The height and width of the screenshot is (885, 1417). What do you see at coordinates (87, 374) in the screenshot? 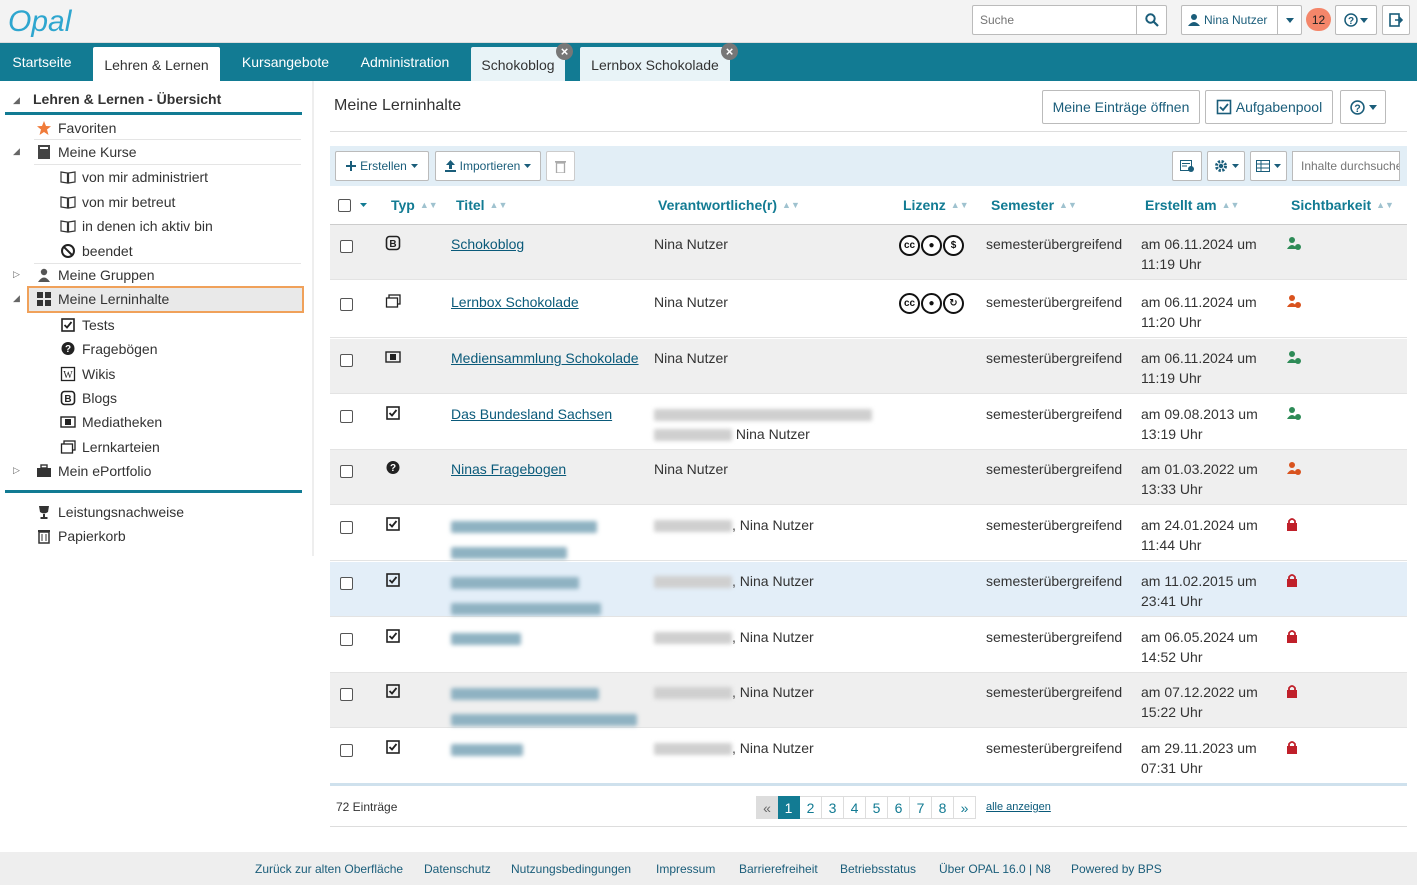
I see `sidebar-item-wikis: W Wikis` at bounding box center [87, 374].